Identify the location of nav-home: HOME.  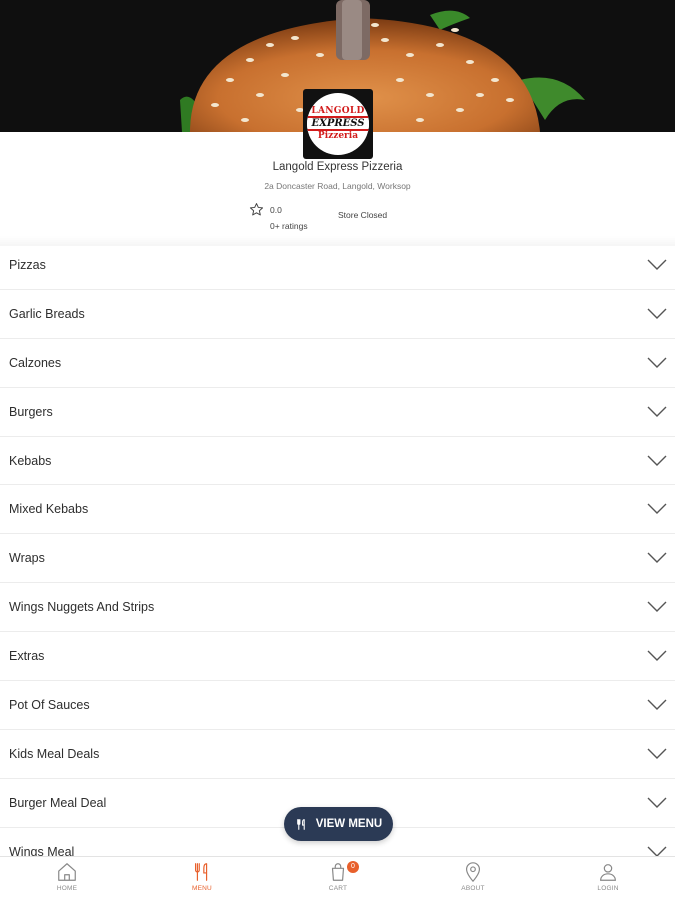
(67, 876).